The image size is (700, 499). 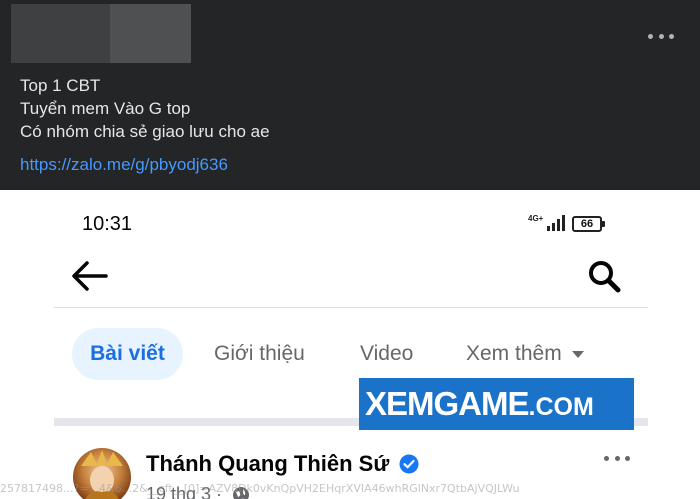 I want to click on battery-icon: 66, so click(x=587, y=224).